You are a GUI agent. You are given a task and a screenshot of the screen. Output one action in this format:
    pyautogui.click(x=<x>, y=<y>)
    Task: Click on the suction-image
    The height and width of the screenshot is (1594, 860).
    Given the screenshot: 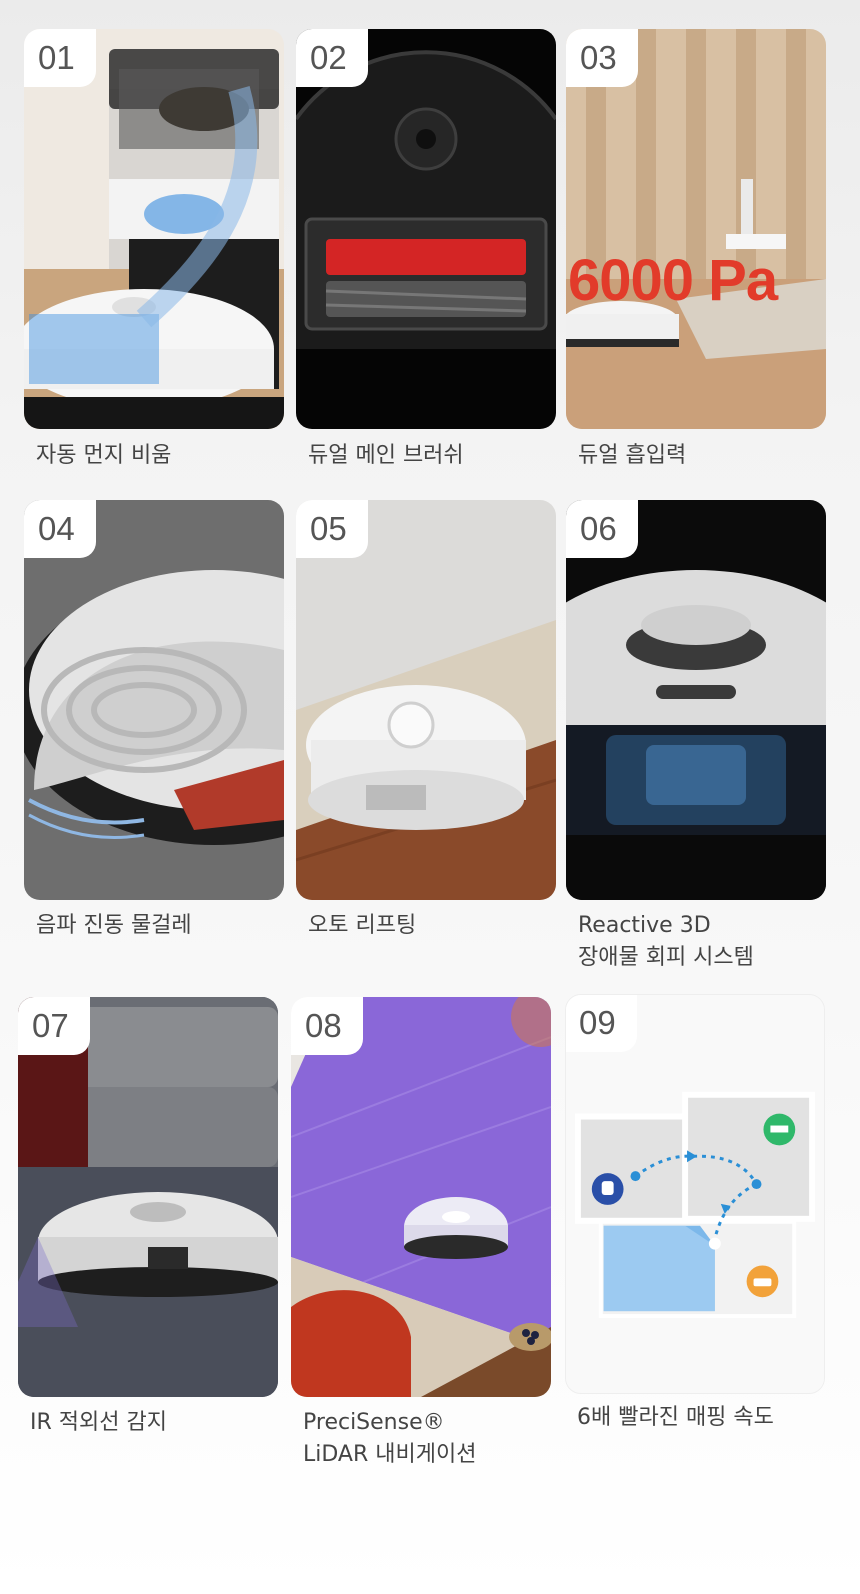 What is the action you would take?
    pyautogui.click(x=696, y=229)
    